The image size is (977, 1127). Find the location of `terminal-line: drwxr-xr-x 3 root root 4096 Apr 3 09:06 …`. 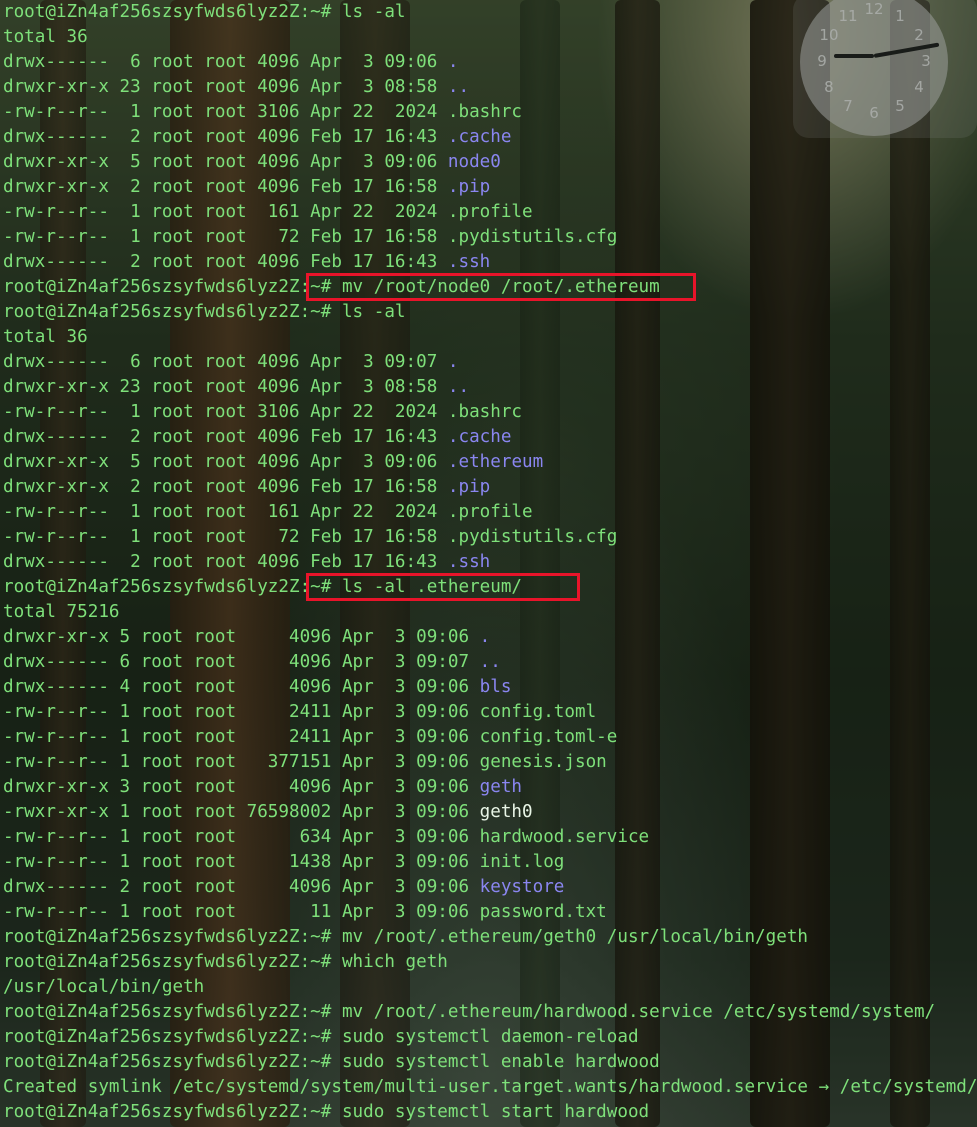

terminal-line: drwxr-xr-x 3 root root 4096 Apr 3 09:06 … is located at coordinates (262, 787).